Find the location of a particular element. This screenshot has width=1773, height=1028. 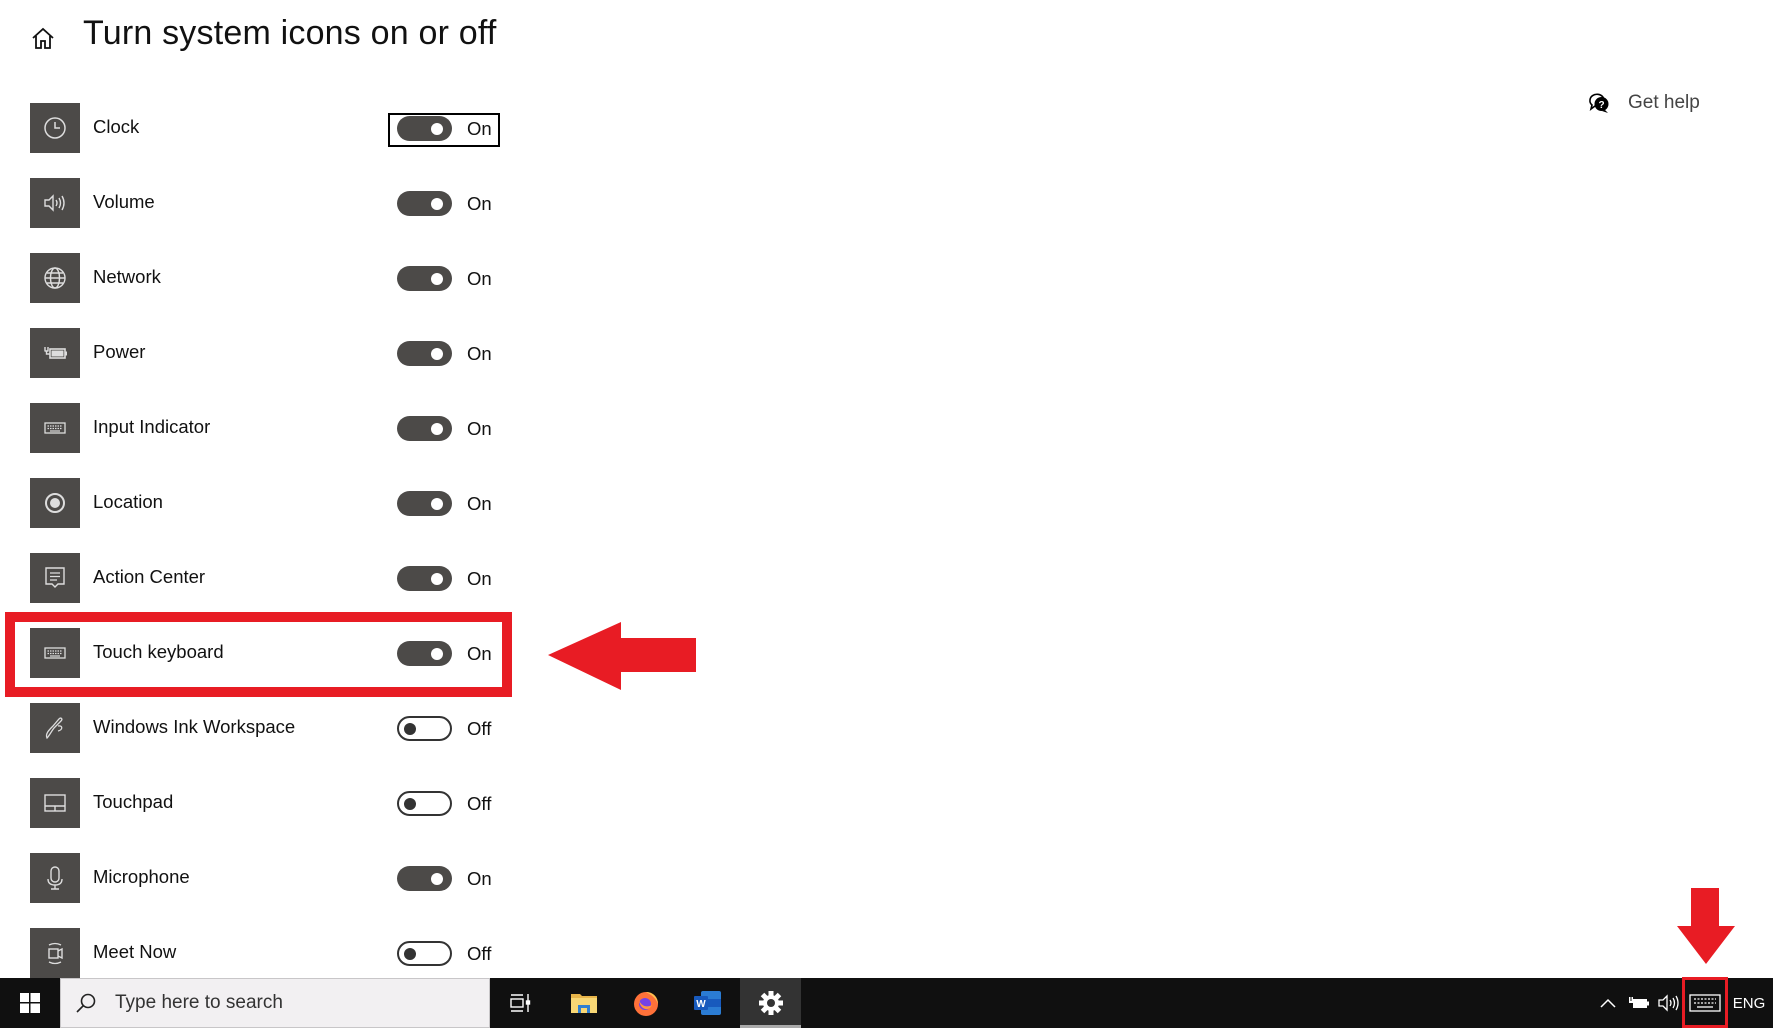

start-button is located at coordinates (30, 1003).